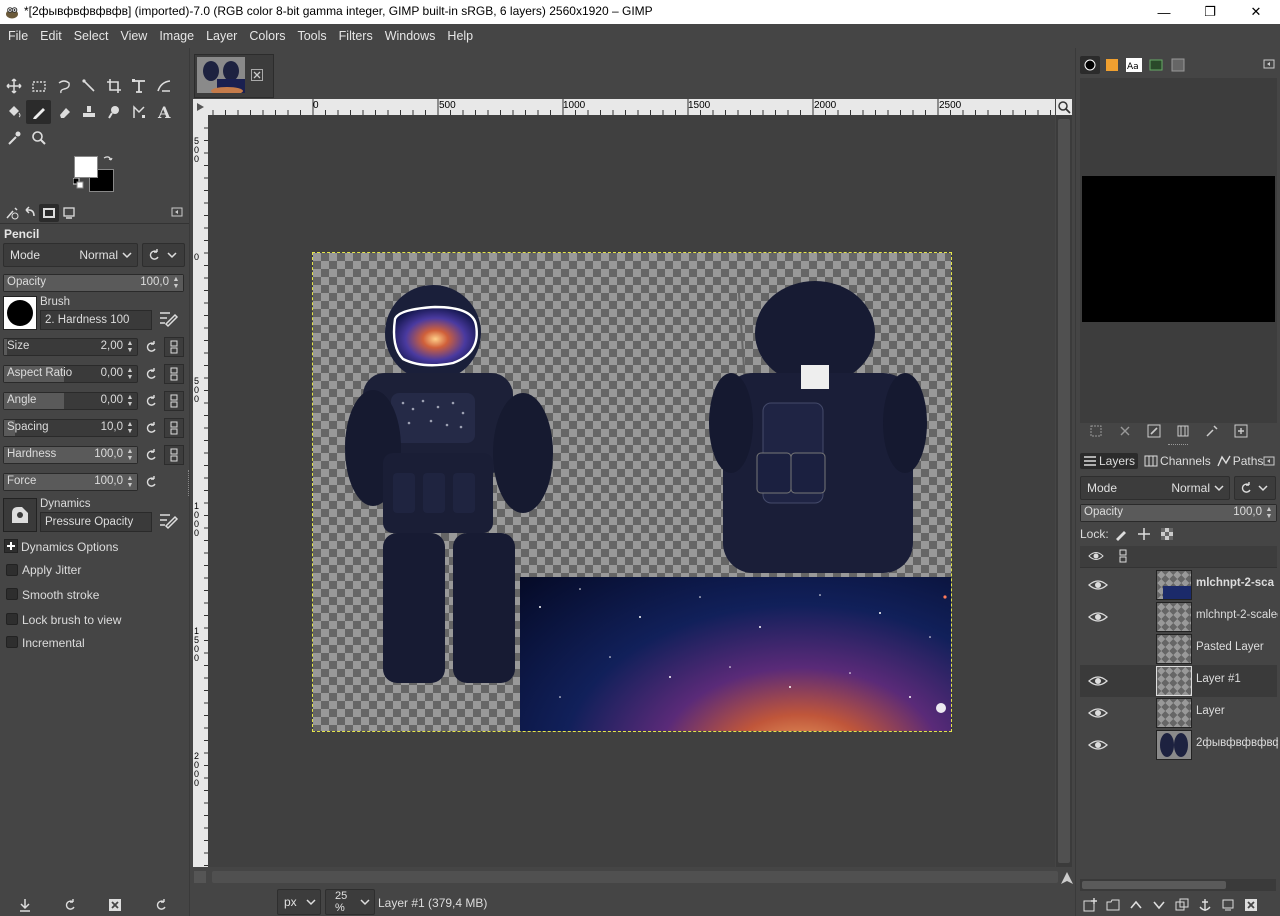 This screenshot has width=1280, height=916. I want to click on bucket-fill-tool-icon, so click(13, 112).